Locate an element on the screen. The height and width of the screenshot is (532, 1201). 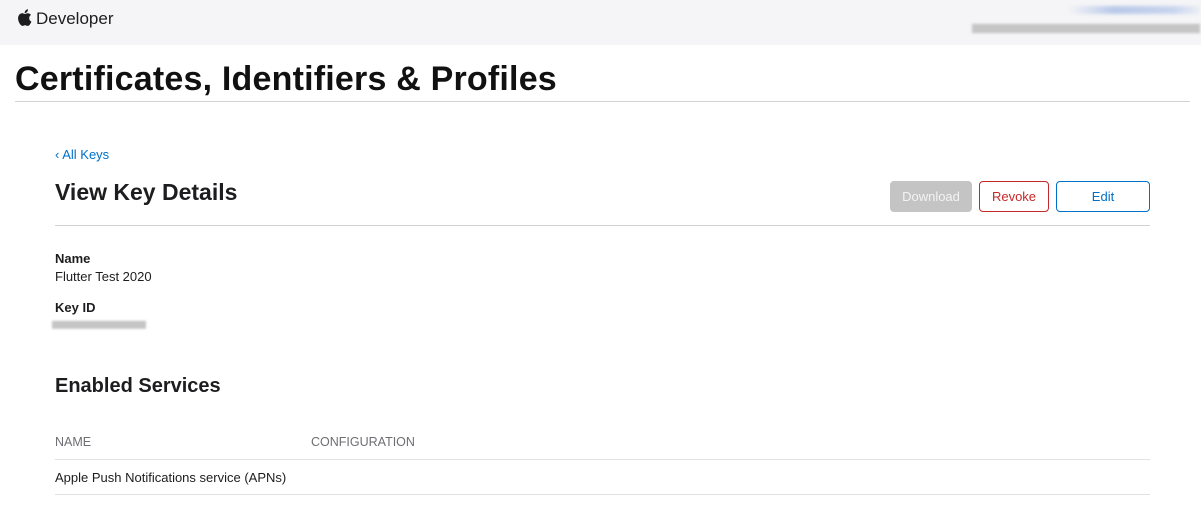
developer-brand: Developer is located at coordinates (75, 19).